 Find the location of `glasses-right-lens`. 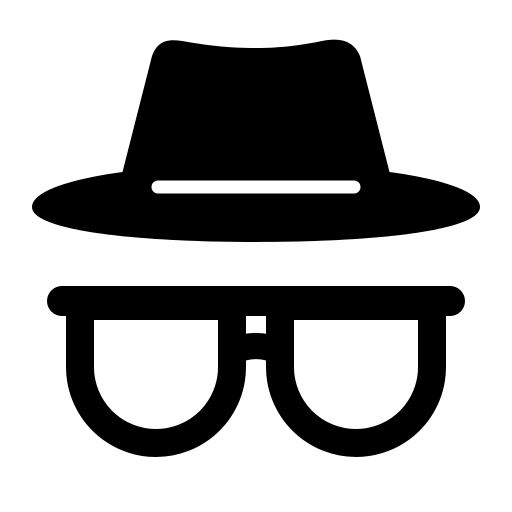

glasses-right-lens is located at coordinates (356, 374).